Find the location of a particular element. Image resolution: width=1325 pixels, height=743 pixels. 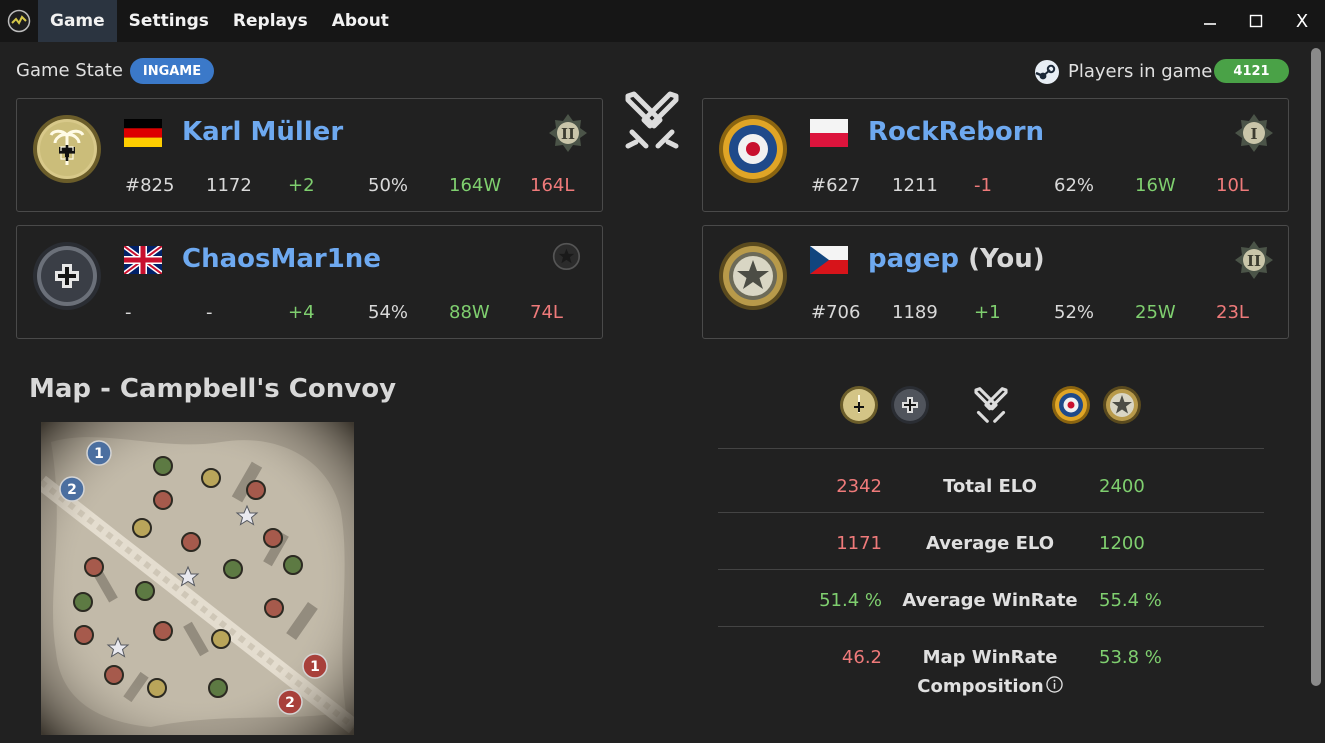

player-rank: #627 is located at coordinates (836, 185).